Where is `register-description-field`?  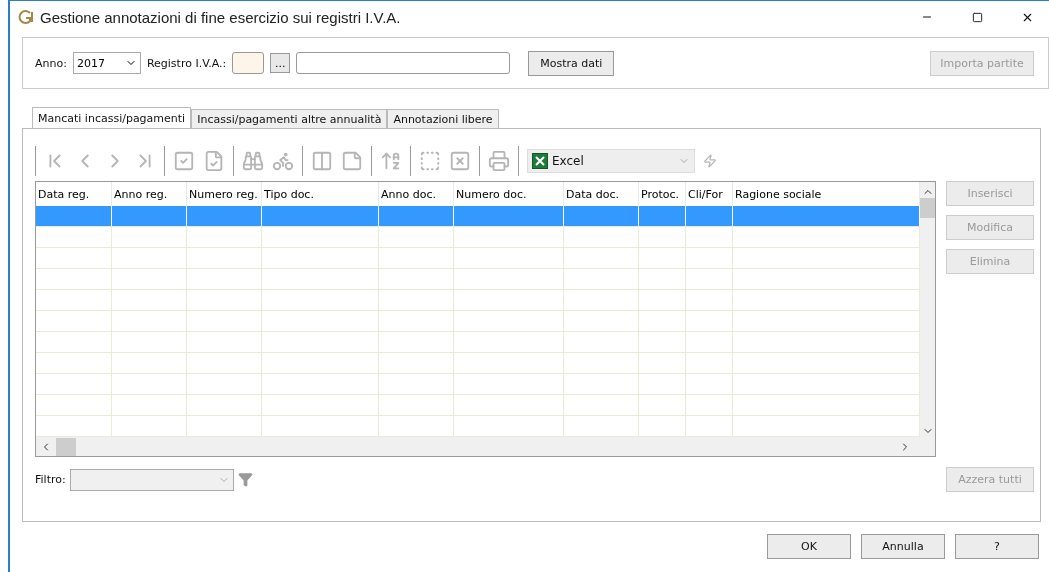
register-description-field is located at coordinates (403, 63).